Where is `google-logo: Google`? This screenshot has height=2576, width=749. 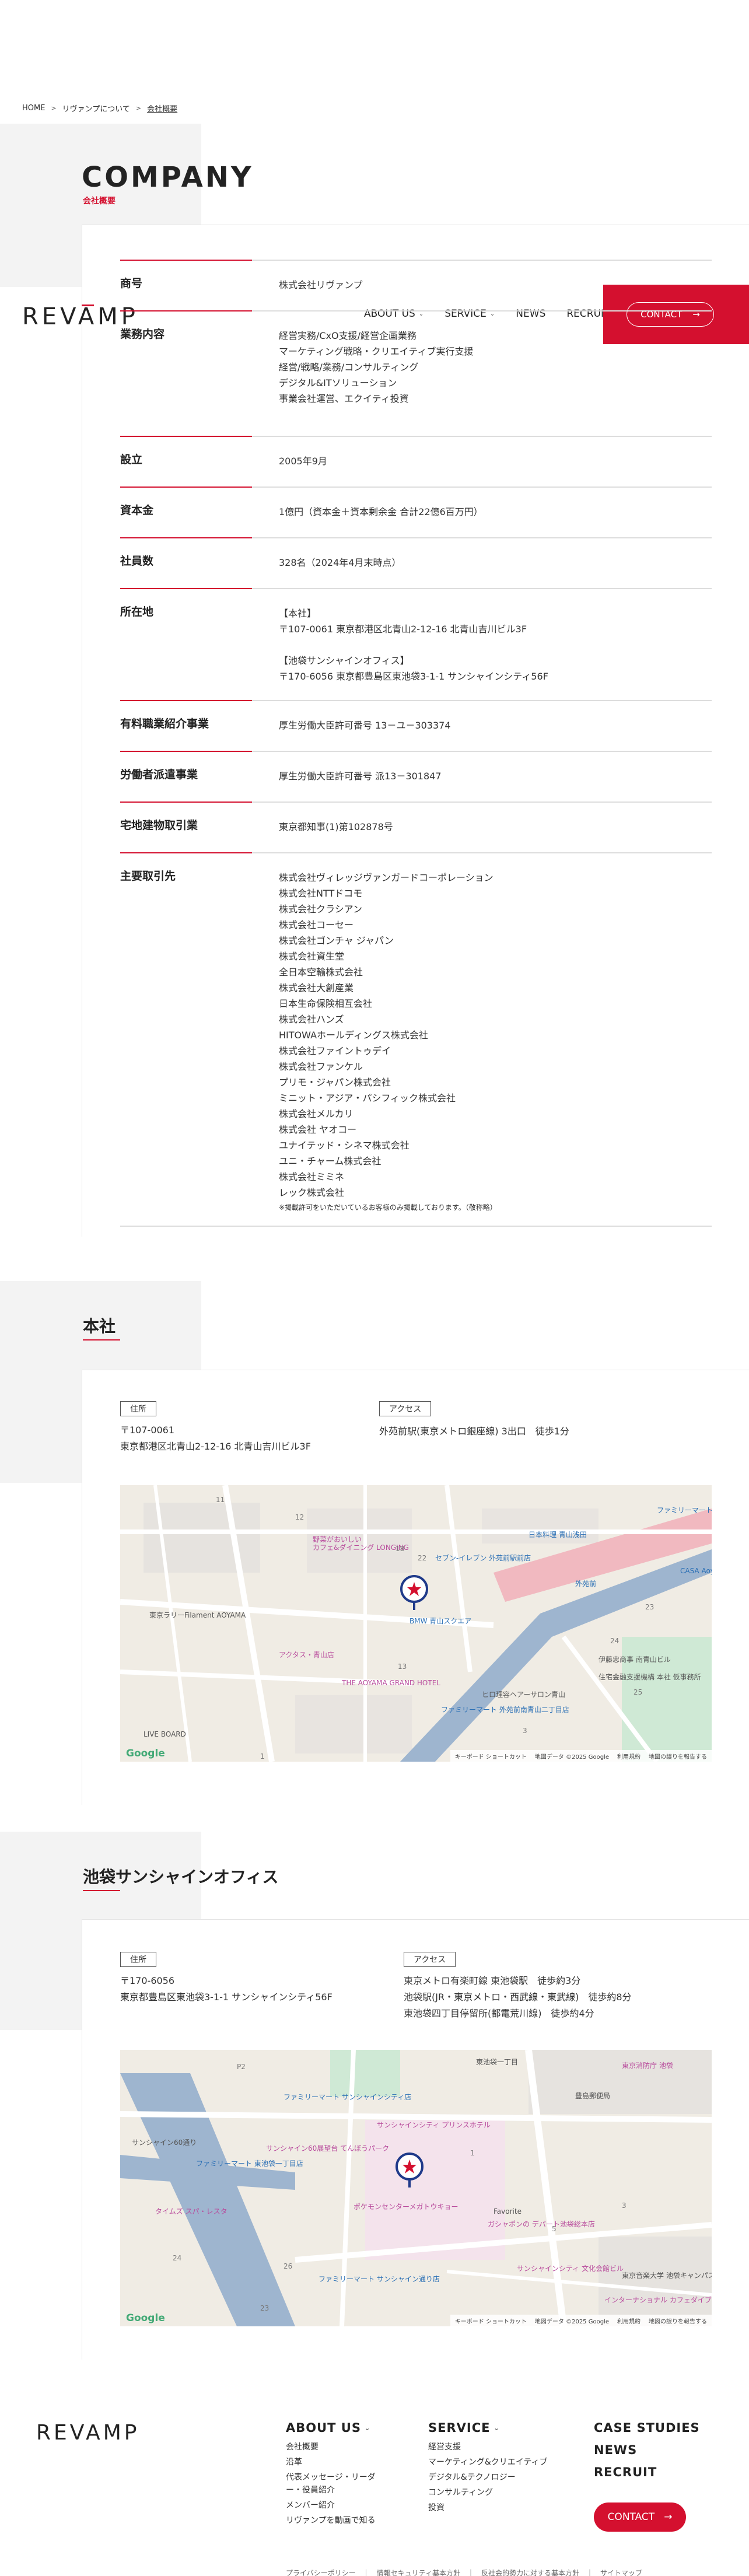
google-logo: Google is located at coordinates (145, 1753).